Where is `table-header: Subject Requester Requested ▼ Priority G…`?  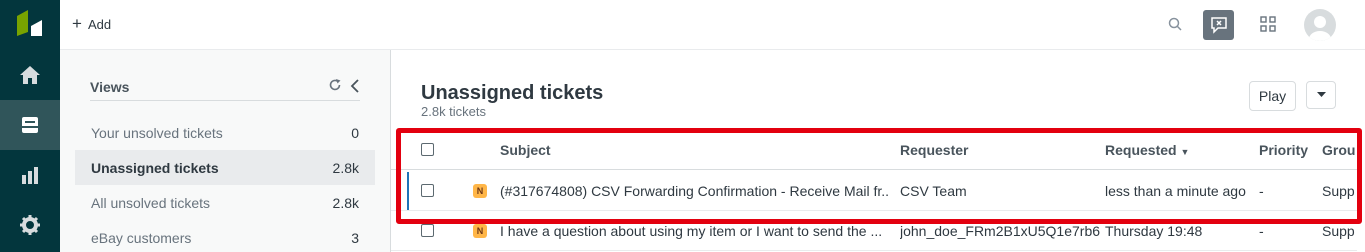 table-header: Subject Requester Requested ▼ Priority G… is located at coordinates (878, 150).